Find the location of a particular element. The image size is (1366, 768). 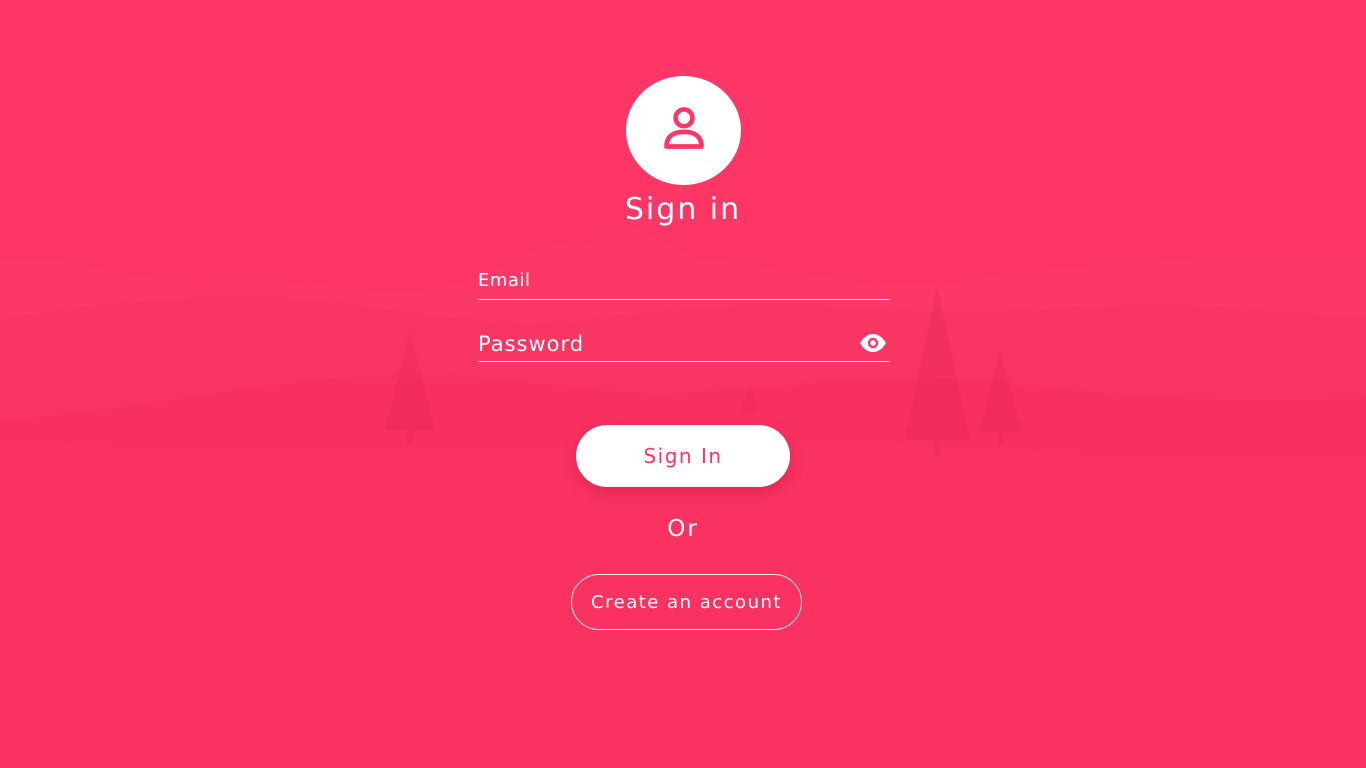

create-account-button: Create an account is located at coordinates (686, 602).